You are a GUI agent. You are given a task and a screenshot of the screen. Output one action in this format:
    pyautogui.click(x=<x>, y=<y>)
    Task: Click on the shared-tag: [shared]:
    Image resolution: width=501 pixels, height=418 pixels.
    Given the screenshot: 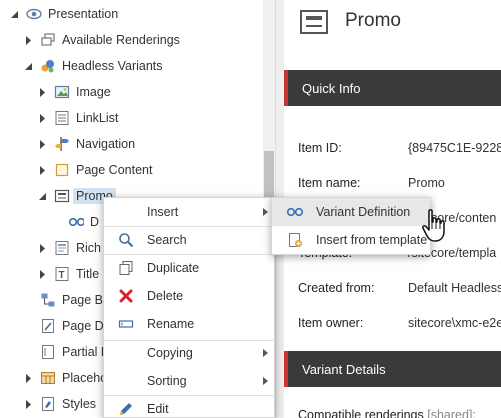 What is the action you would take?
    pyautogui.click(x=451, y=413)
    